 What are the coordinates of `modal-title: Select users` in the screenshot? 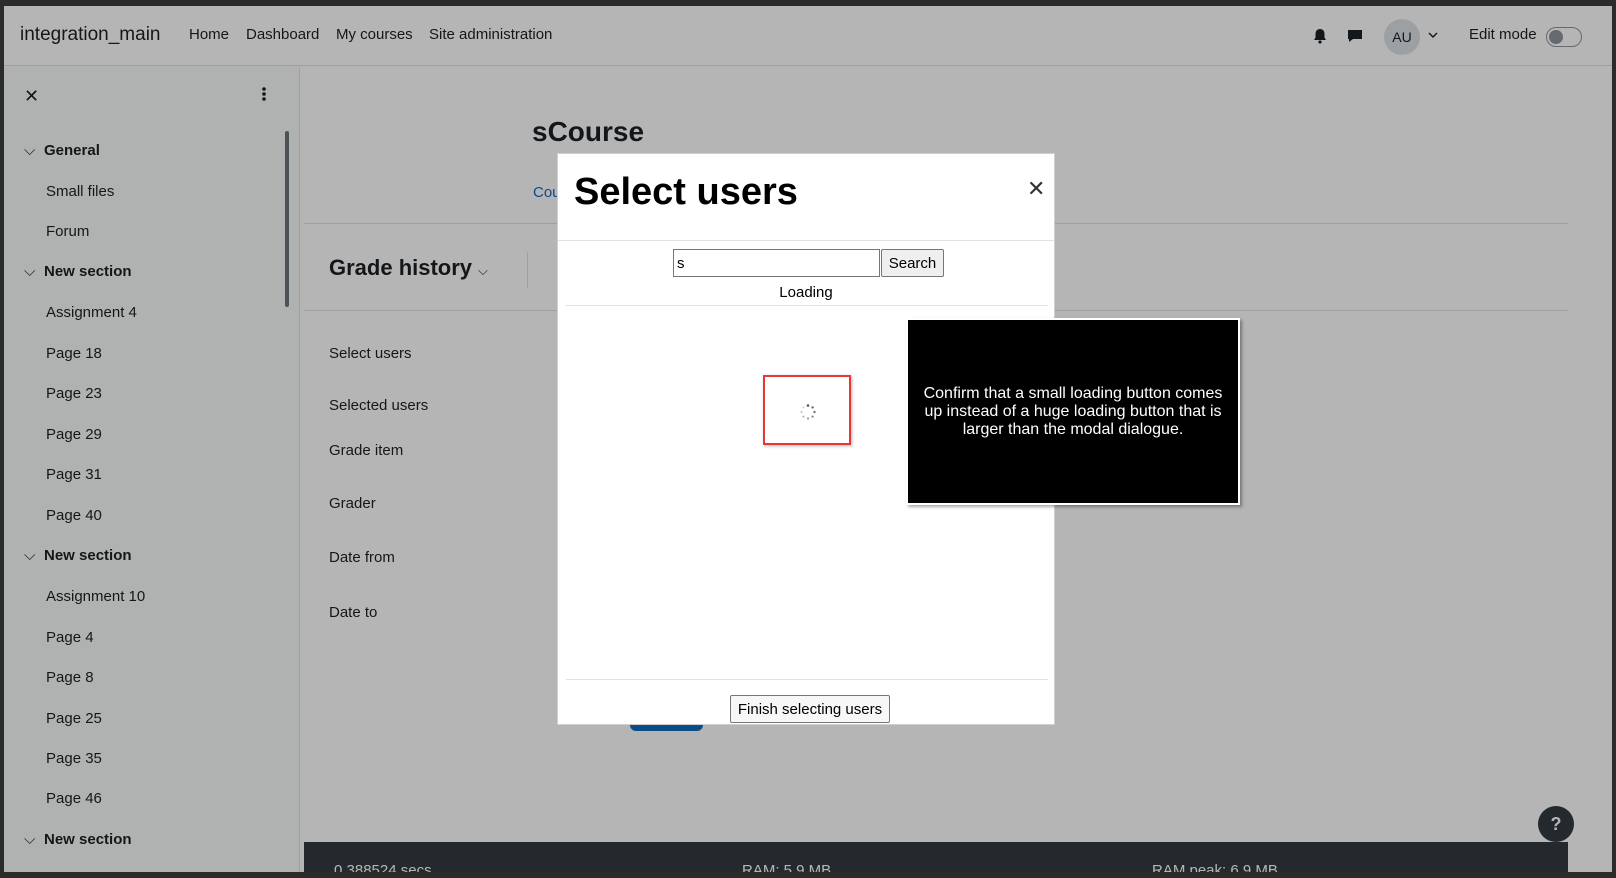 It's located at (686, 192).